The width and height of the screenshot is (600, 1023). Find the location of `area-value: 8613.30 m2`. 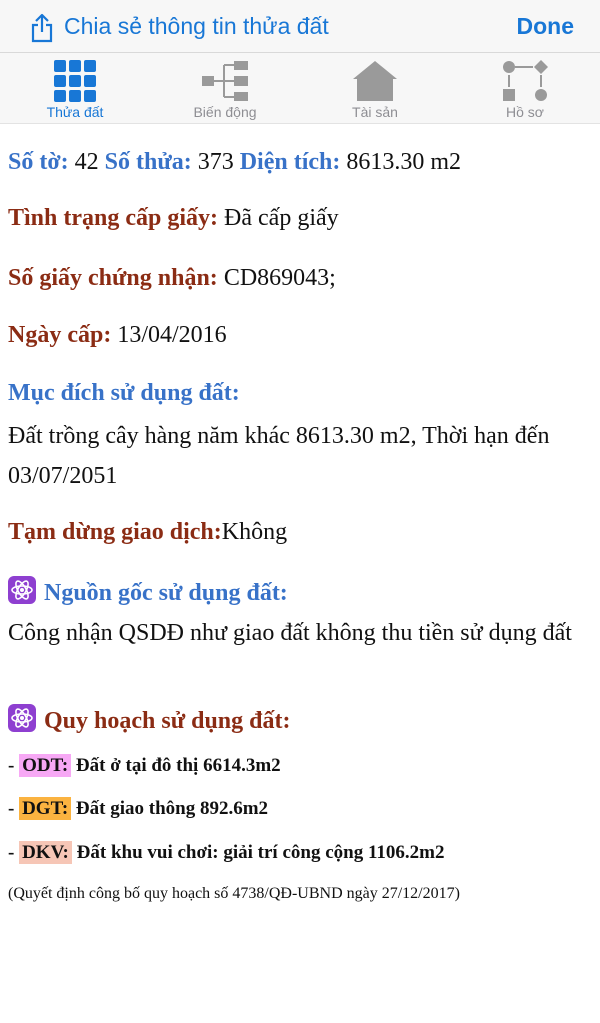

area-value: 8613.30 m2 is located at coordinates (404, 162).